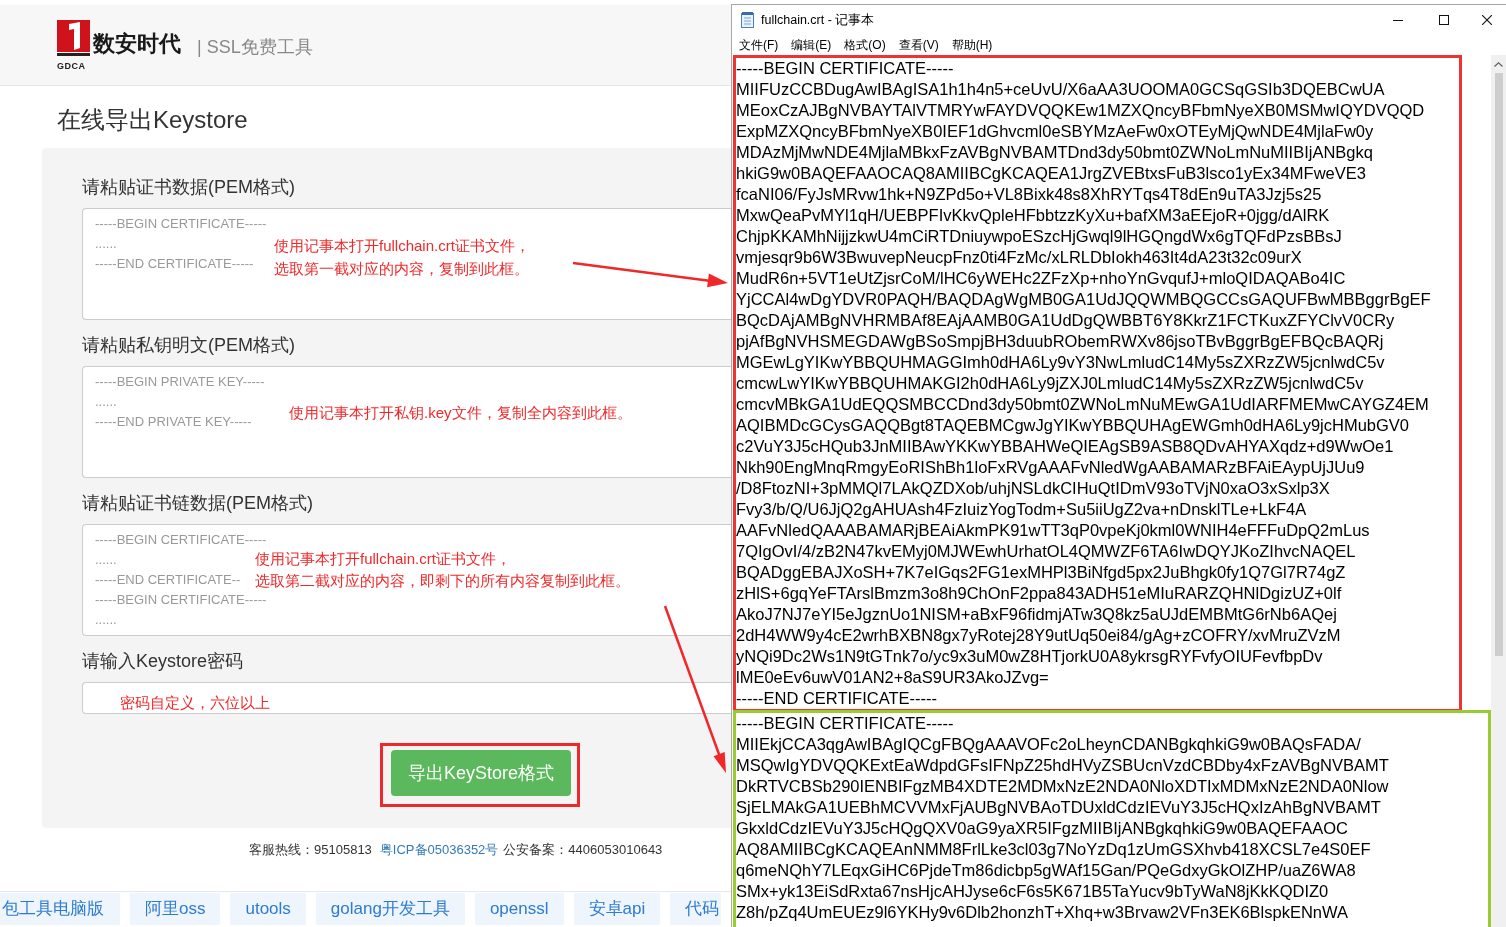 This screenshot has height=927, width=1506. I want to click on police-record-text: 公安备案：4406053010643, so click(583, 850).